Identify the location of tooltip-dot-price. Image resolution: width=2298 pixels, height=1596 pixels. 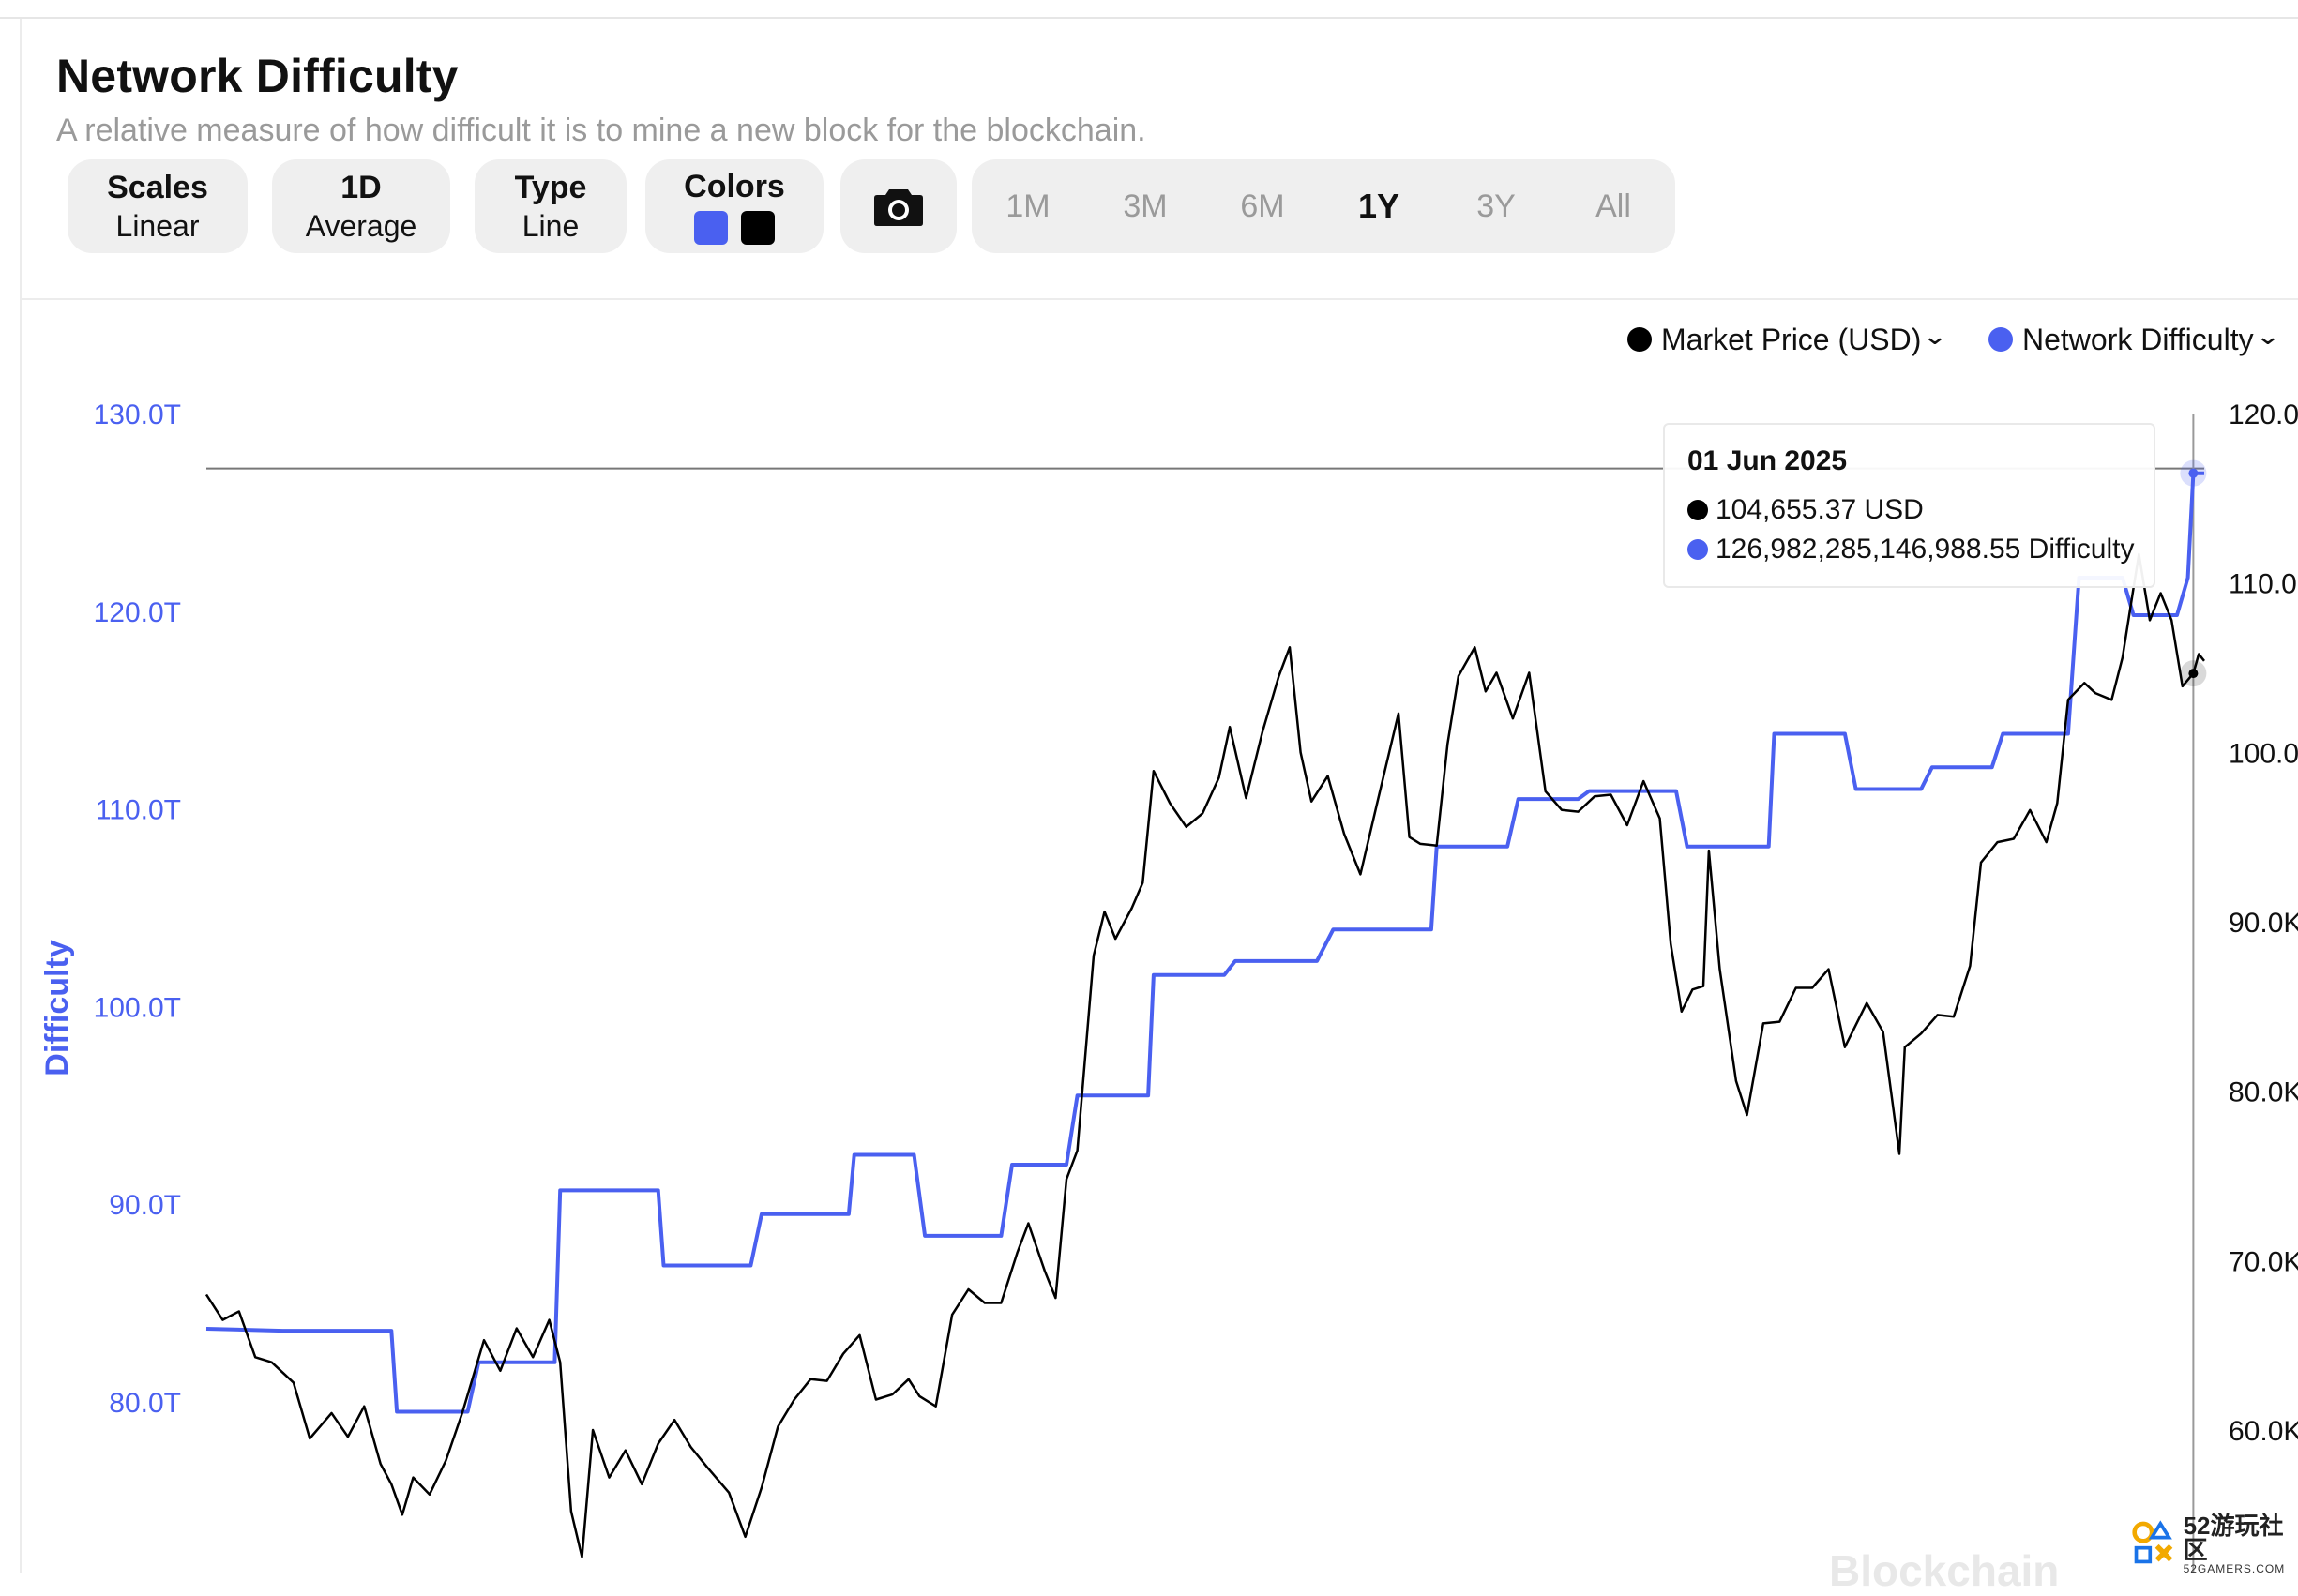
(1697, 510).